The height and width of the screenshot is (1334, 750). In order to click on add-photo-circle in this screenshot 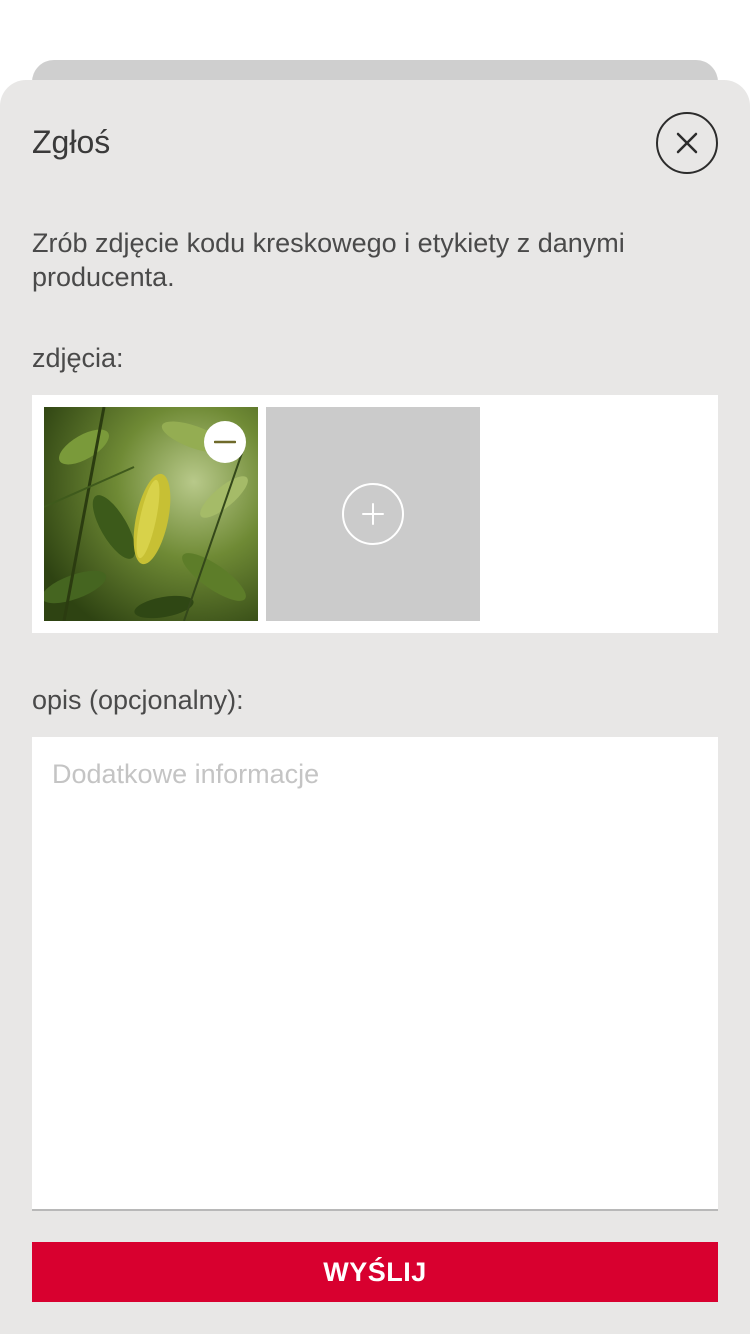, I will do `click(373, 514)`.